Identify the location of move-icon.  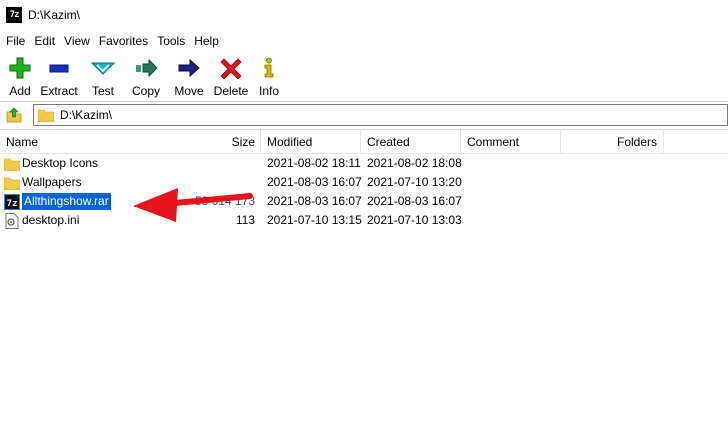
(189, 68).